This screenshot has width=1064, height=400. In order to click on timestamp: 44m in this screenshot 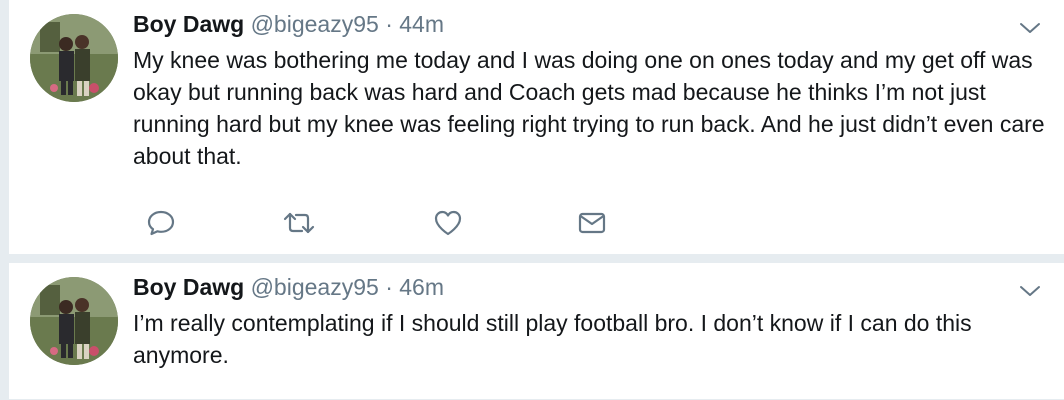, I will do `click(421, 24)`.